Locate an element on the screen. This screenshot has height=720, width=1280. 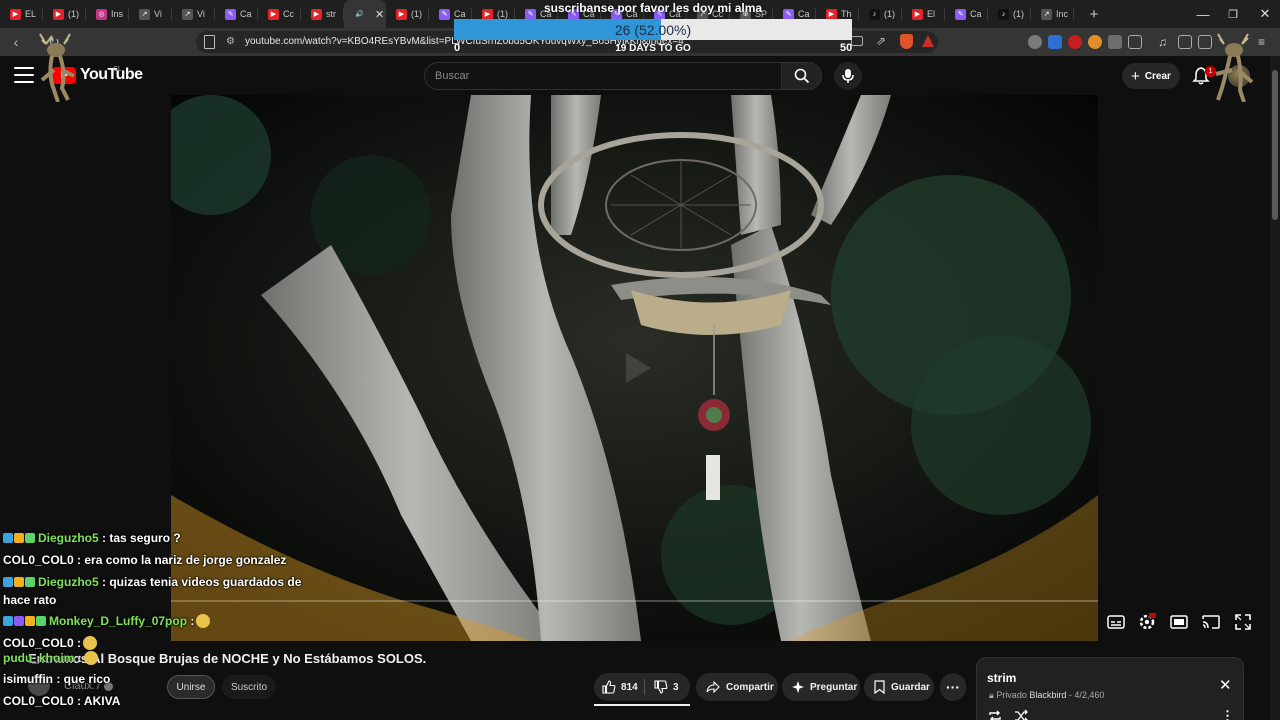
tab-favicon-icon: ♪ is located at coordinates (1003, 14).